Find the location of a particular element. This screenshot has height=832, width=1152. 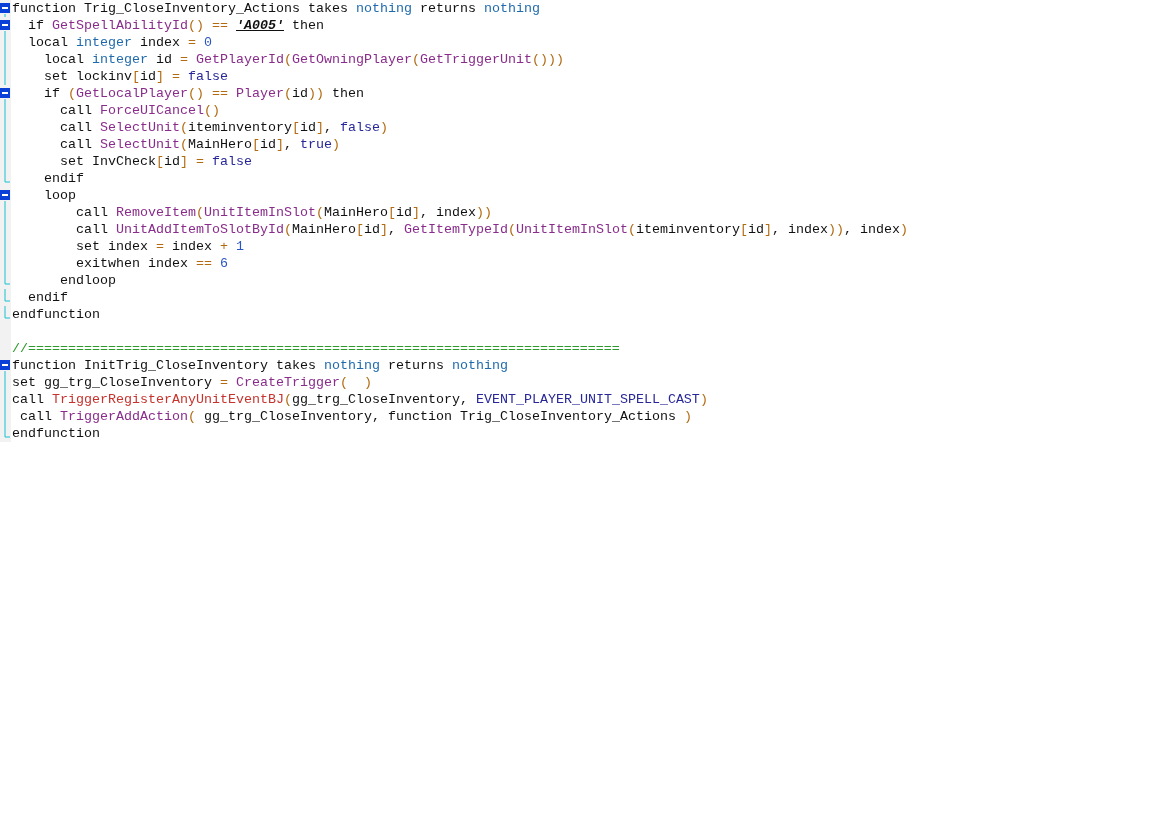

code-line: local integer index = 0 is located at coordinates (119, 42).